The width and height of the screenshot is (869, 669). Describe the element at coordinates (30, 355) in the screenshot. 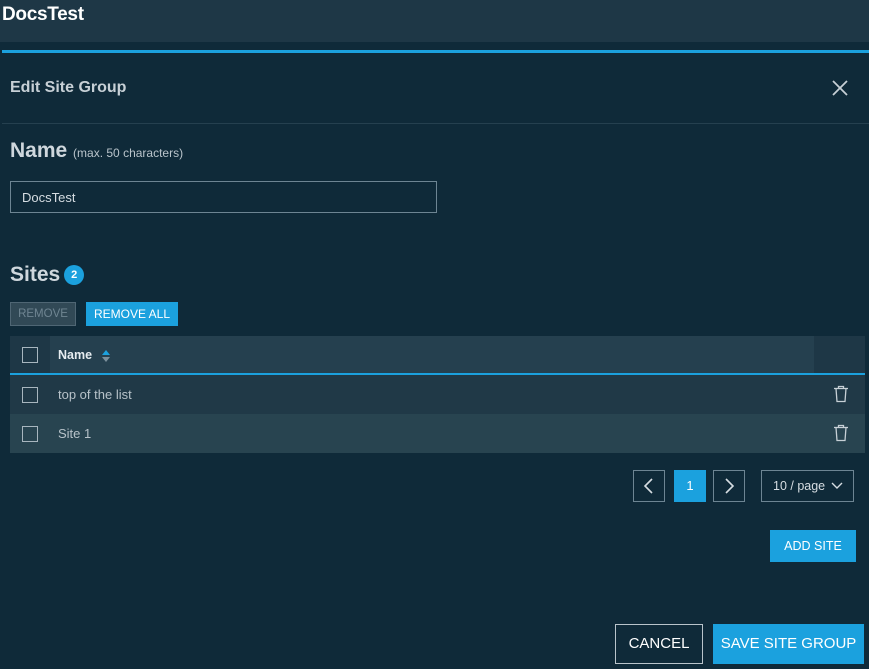

I see `select-all-checkbox` at that location.